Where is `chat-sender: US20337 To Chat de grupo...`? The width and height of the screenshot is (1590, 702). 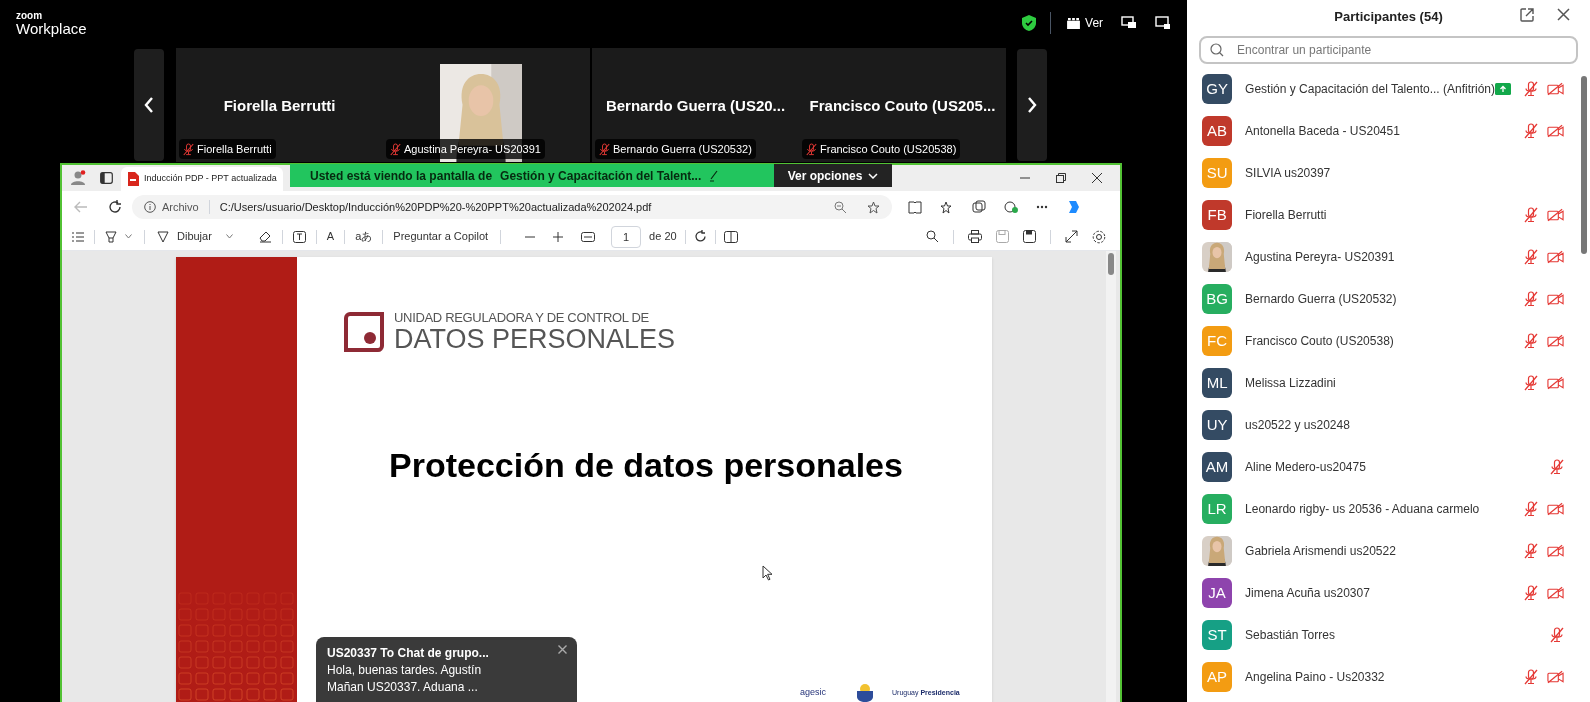
chat-sender: US20337 To Chat de grupo... is located at coordinates (408, 653).